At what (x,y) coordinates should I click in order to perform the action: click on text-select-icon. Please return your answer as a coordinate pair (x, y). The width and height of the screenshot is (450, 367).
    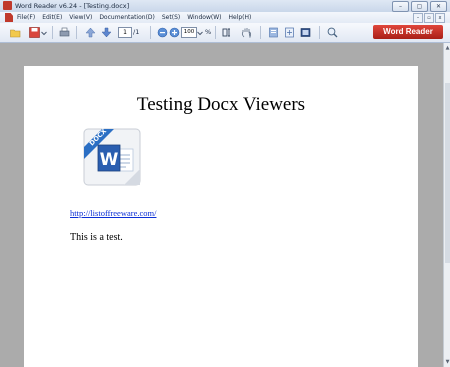
    Looking at the image, I should click on (227, 32).